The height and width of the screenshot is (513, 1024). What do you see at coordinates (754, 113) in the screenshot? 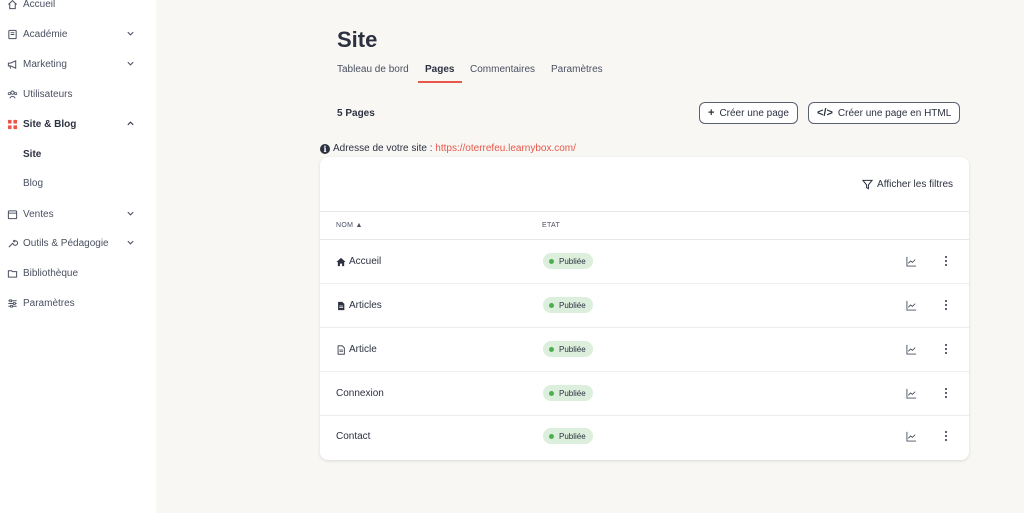
I see `create-page-label: Créer une page` at bounding box center [754, 113].